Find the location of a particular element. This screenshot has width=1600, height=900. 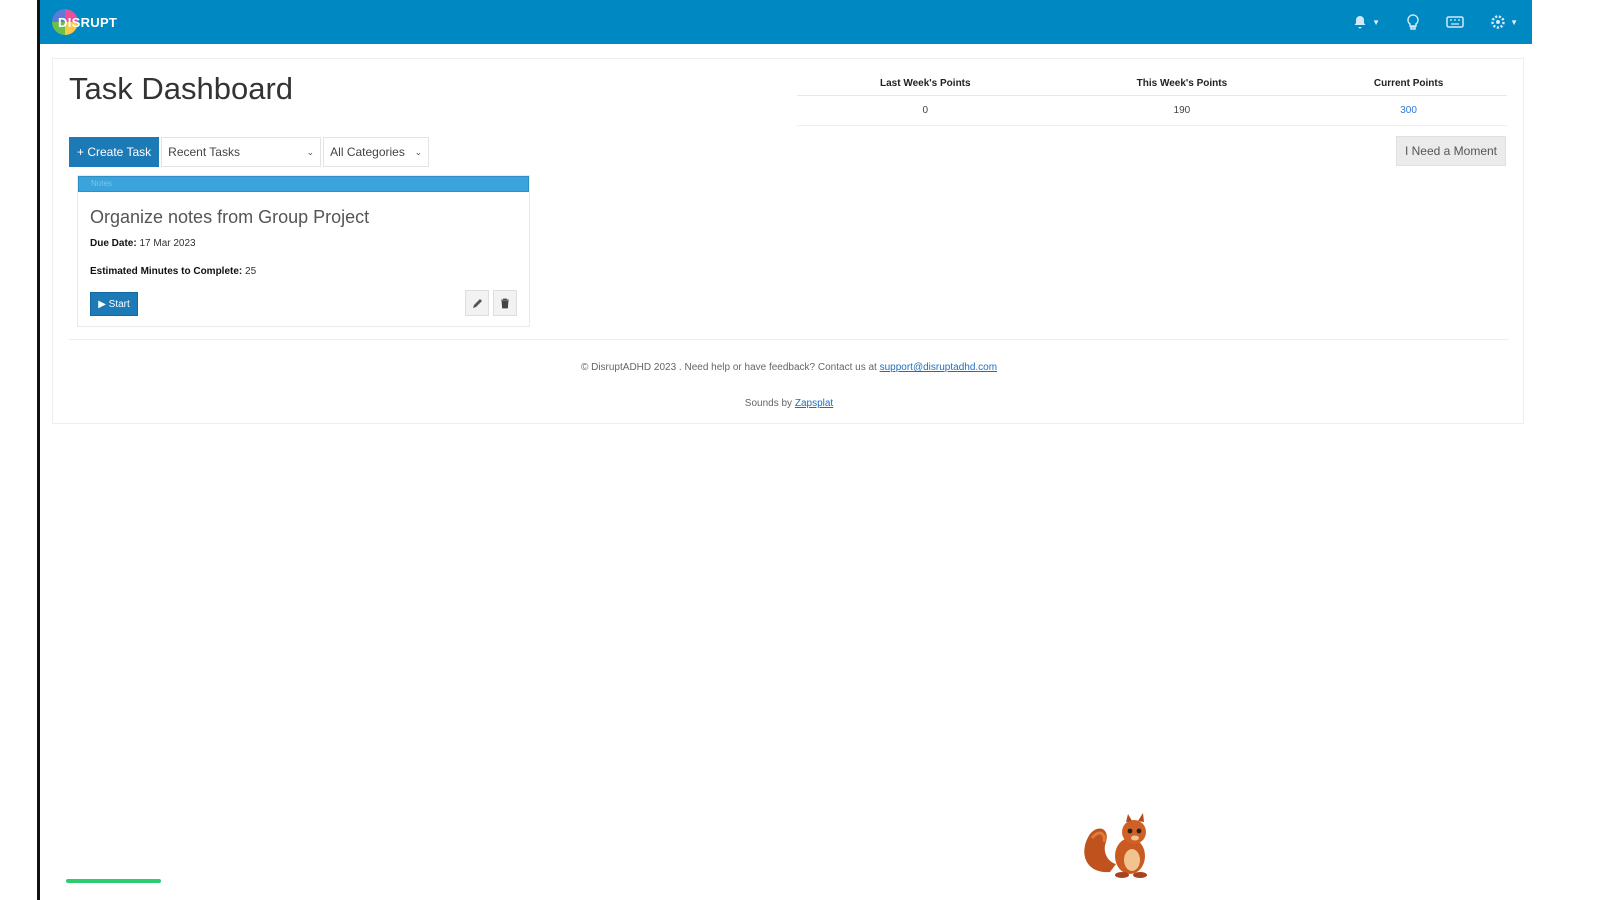

logo: DISRUPT is located at coordinates (84, 22).